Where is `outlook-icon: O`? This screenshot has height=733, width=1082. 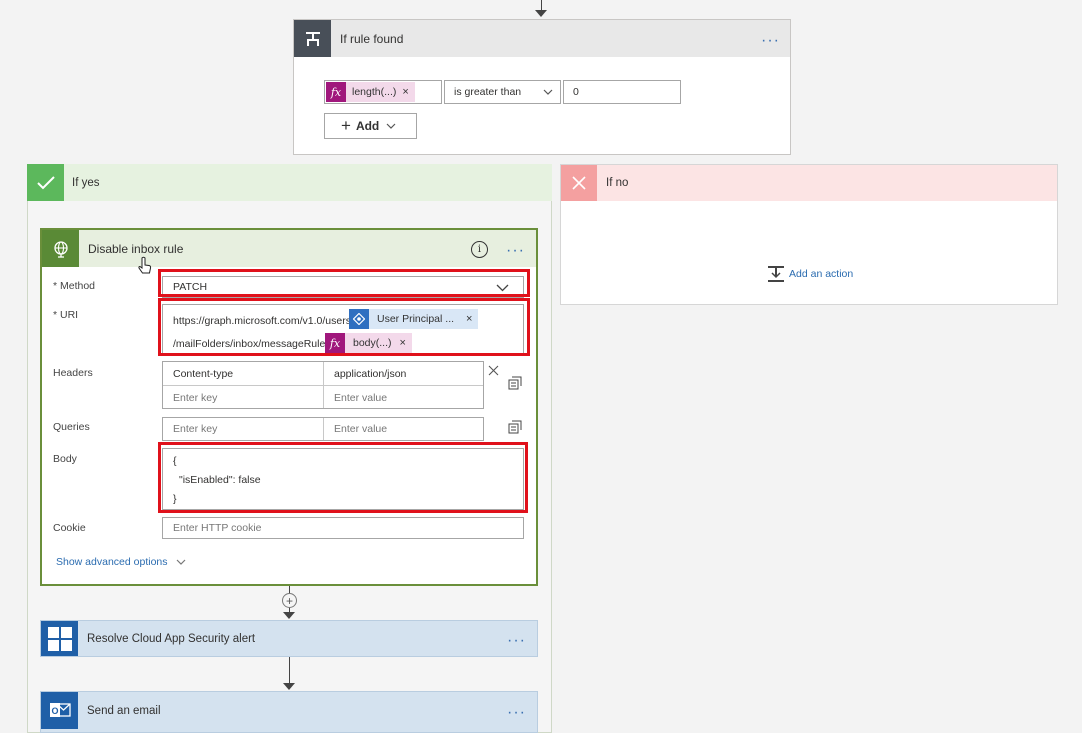 outlook-icon: O is located at coordinates (59, 710).